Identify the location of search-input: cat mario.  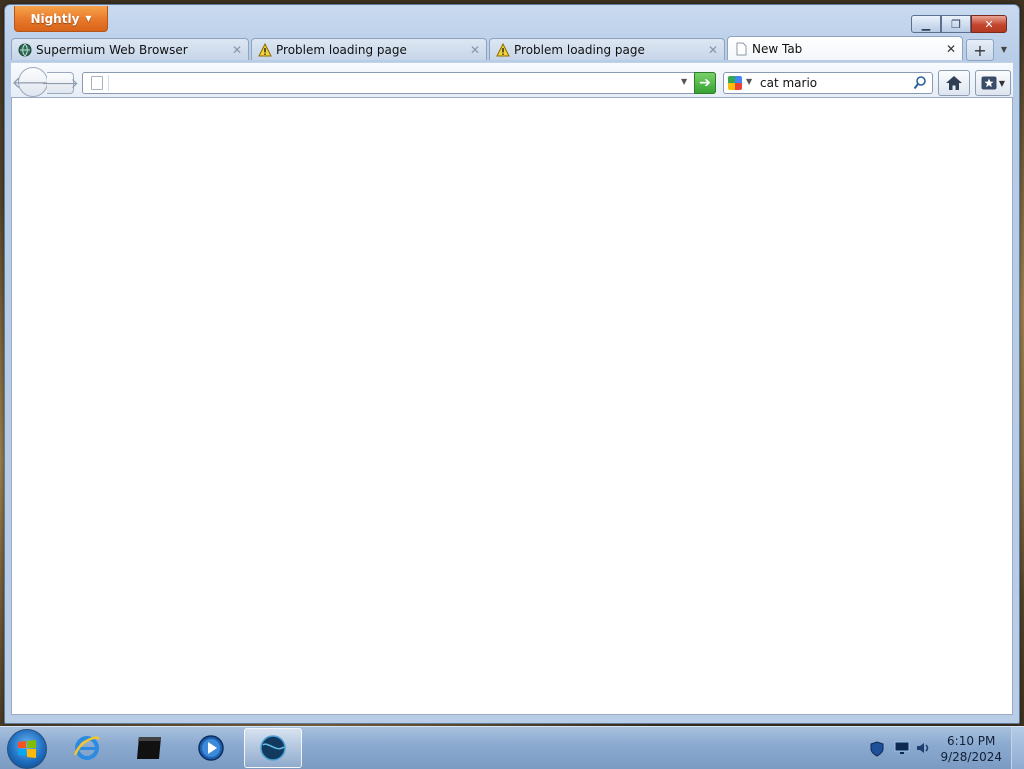
(788, 83).